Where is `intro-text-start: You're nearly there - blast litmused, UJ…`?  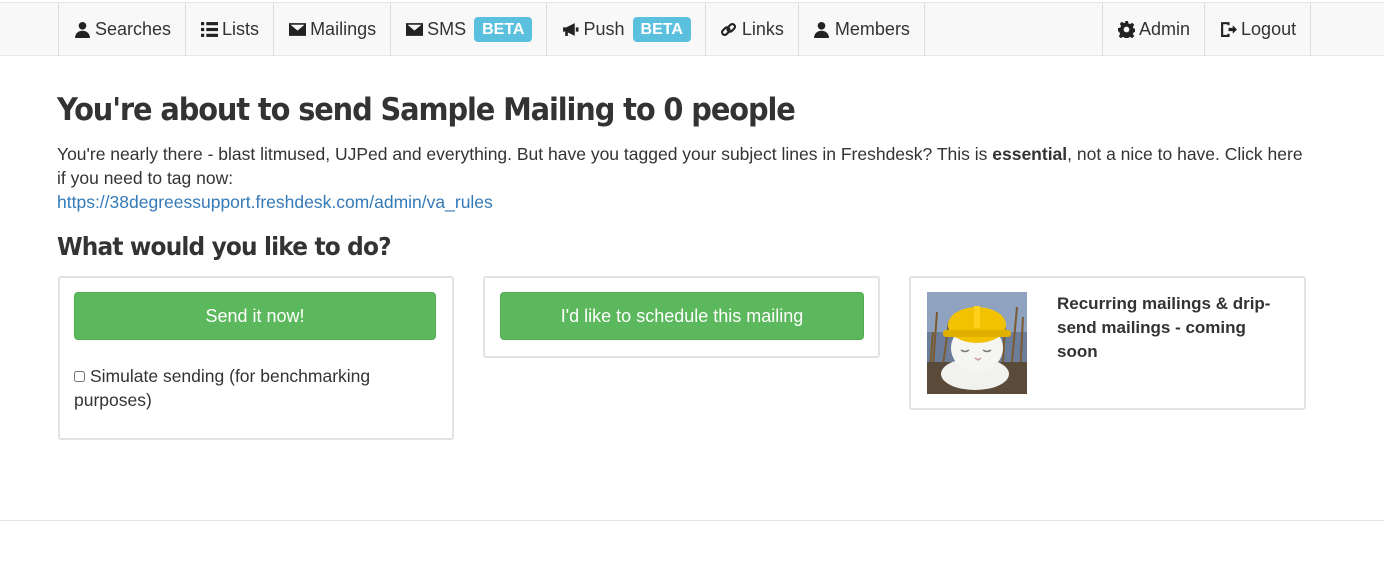
intro-text-start: You're nearly there - blast litmused, UJ… is located at coordinates (525, 154).